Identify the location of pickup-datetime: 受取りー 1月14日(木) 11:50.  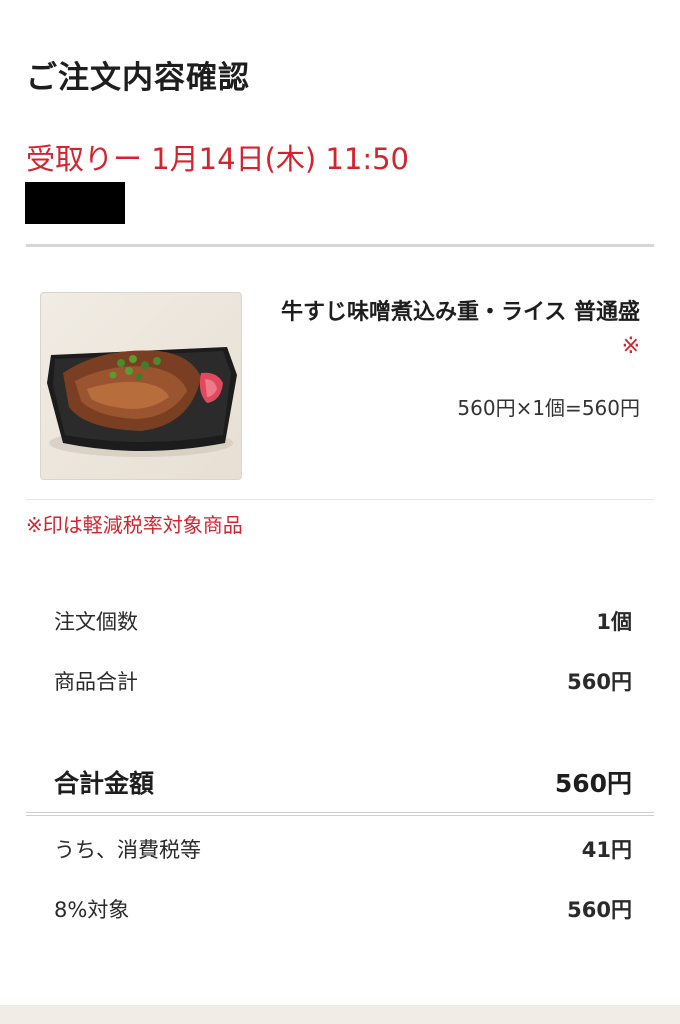
(217, 159).